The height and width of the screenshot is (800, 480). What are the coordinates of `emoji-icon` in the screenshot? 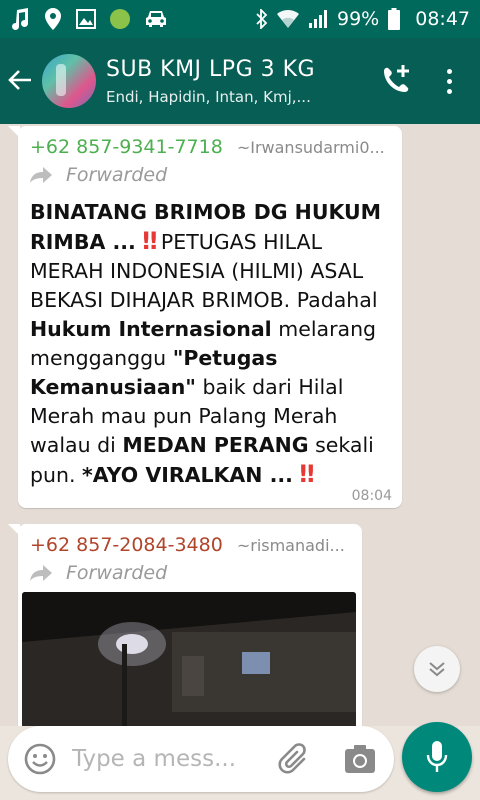 It's located at (40, 759).